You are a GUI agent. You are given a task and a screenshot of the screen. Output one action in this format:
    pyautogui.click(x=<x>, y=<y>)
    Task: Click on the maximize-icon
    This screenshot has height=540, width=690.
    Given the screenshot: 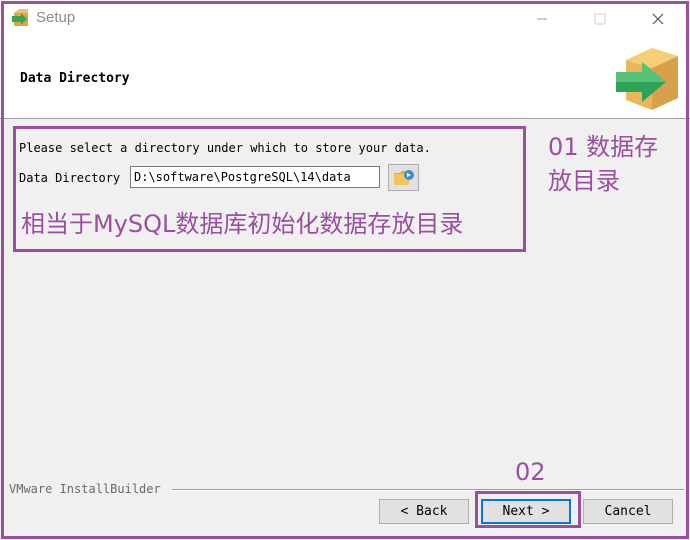 What is the action you would take?
    pyautogui.click(x=600, y=19)
    